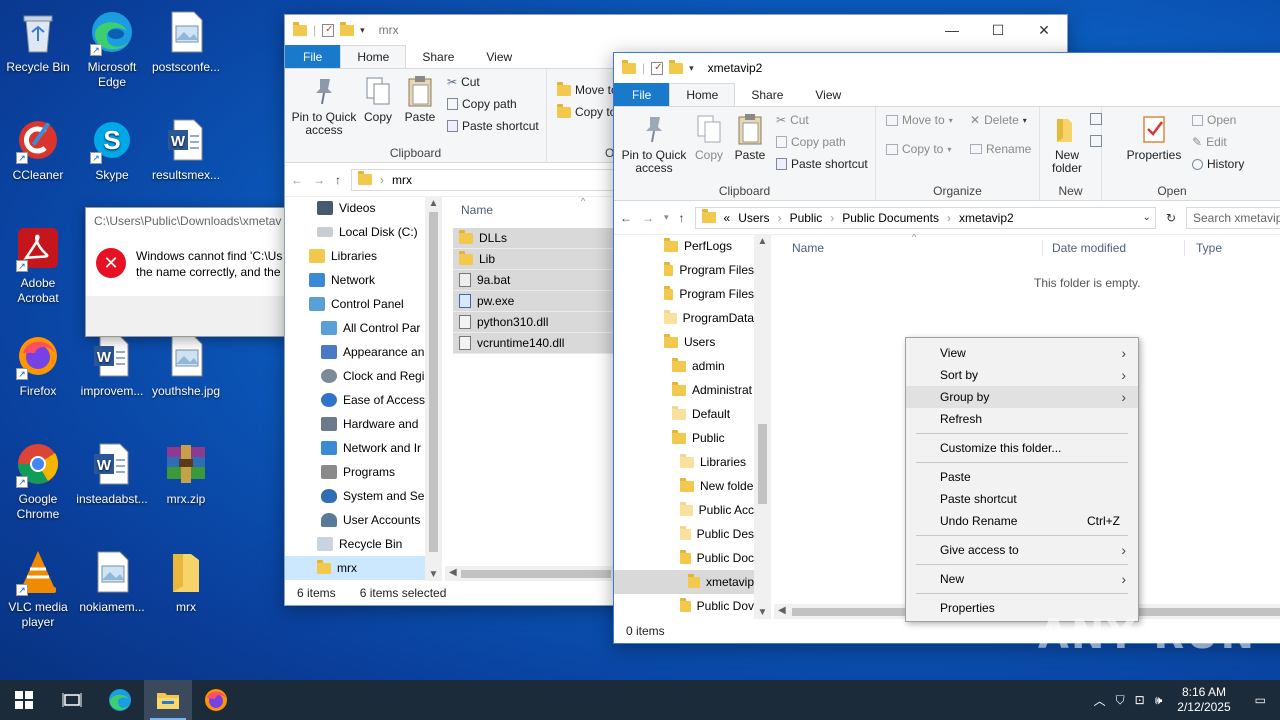 This screenshot has height=720, width=1280. Describe the element at coordinates (1022, 375) in the screenshot. I see `menu-item-sort-by: Sort by ›` at that location.